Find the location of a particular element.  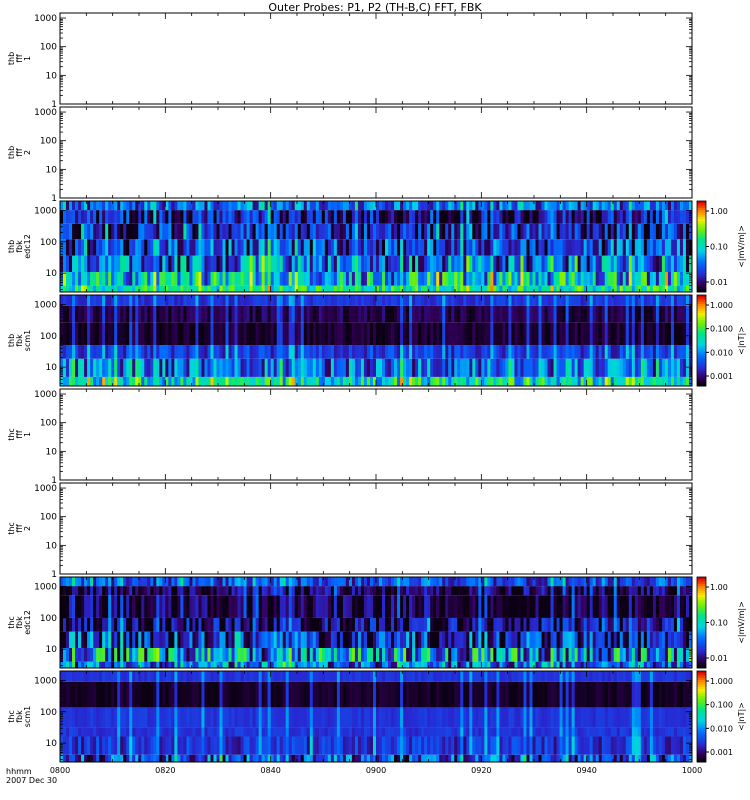

y-axis-label-line: edc12 is located at coordinates (27, 246).